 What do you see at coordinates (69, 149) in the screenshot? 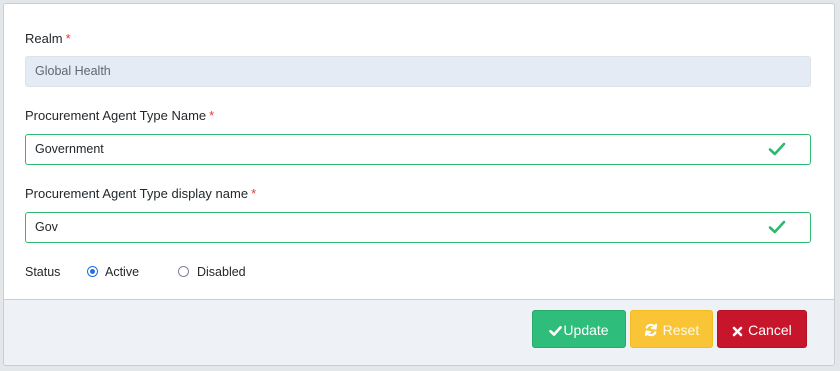
I see `type-name-value: Government` at bounding box center [69, 149].